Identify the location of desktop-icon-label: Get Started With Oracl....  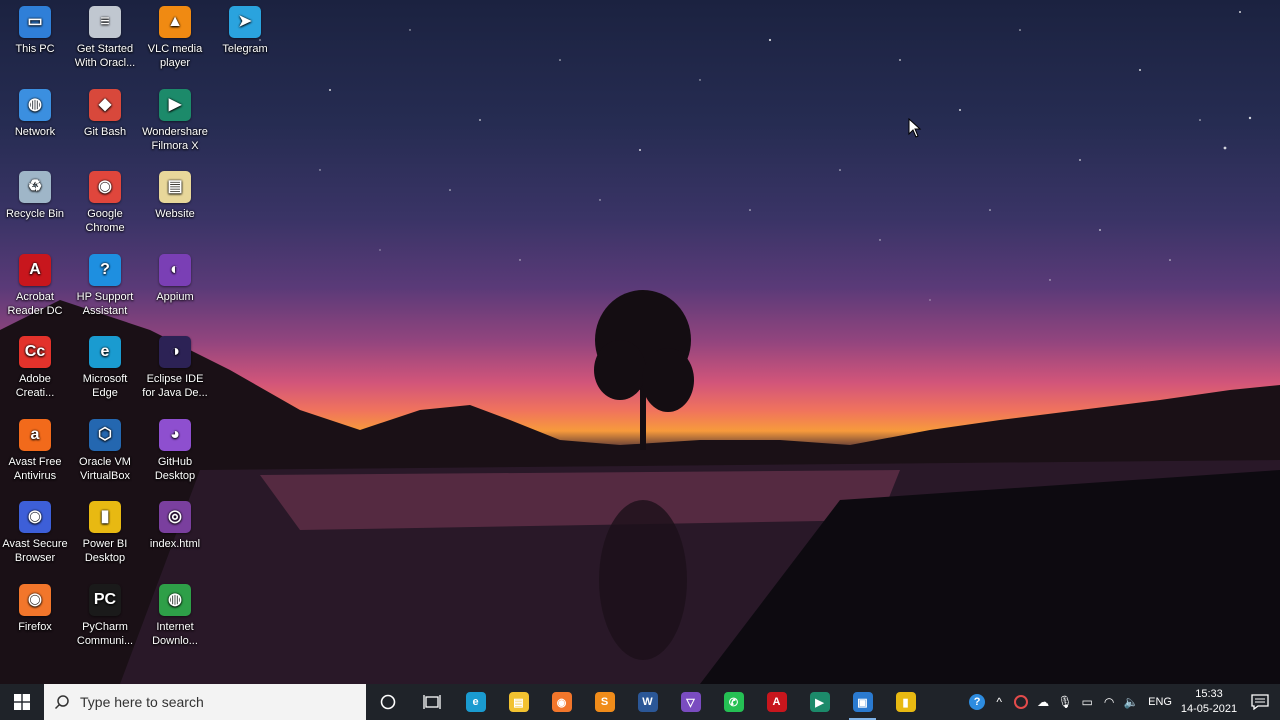
(105, 56).